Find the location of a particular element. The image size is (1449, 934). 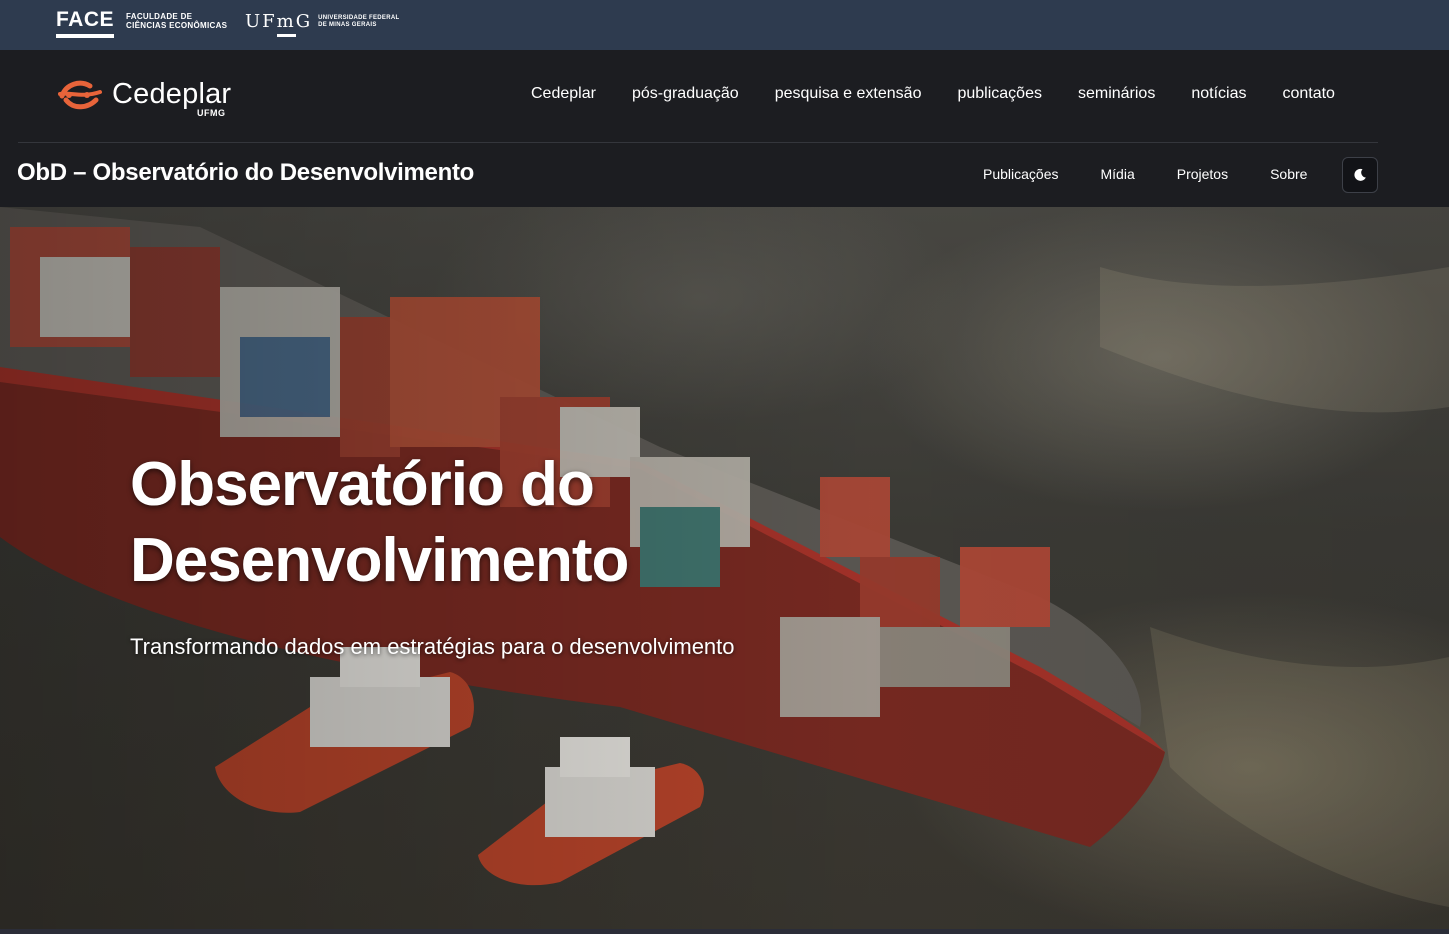

ufmg-subtitle: Universidade Federal de Minas Gerais is located at coordinates (359, 21).